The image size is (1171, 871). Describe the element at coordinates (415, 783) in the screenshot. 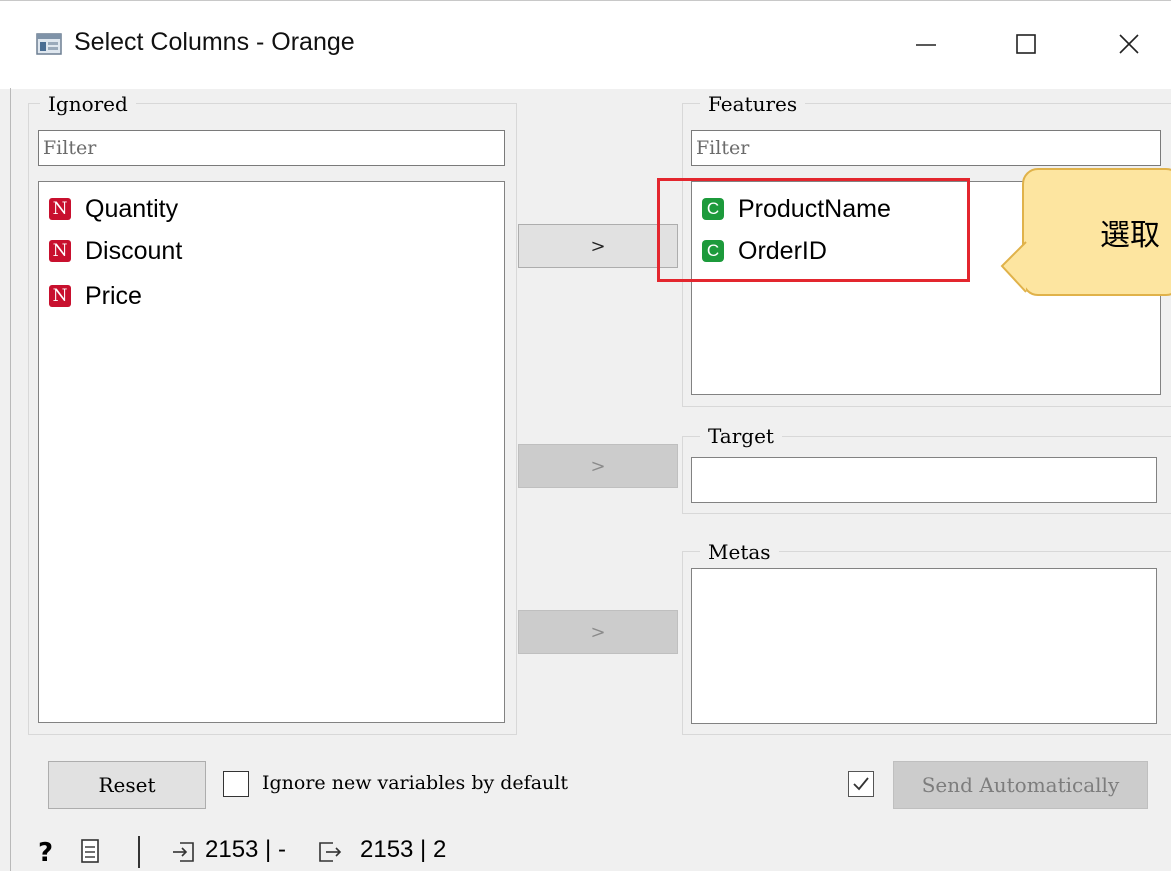

I see `ignore-new-variables-label: Ignore new variables by default` at that location.